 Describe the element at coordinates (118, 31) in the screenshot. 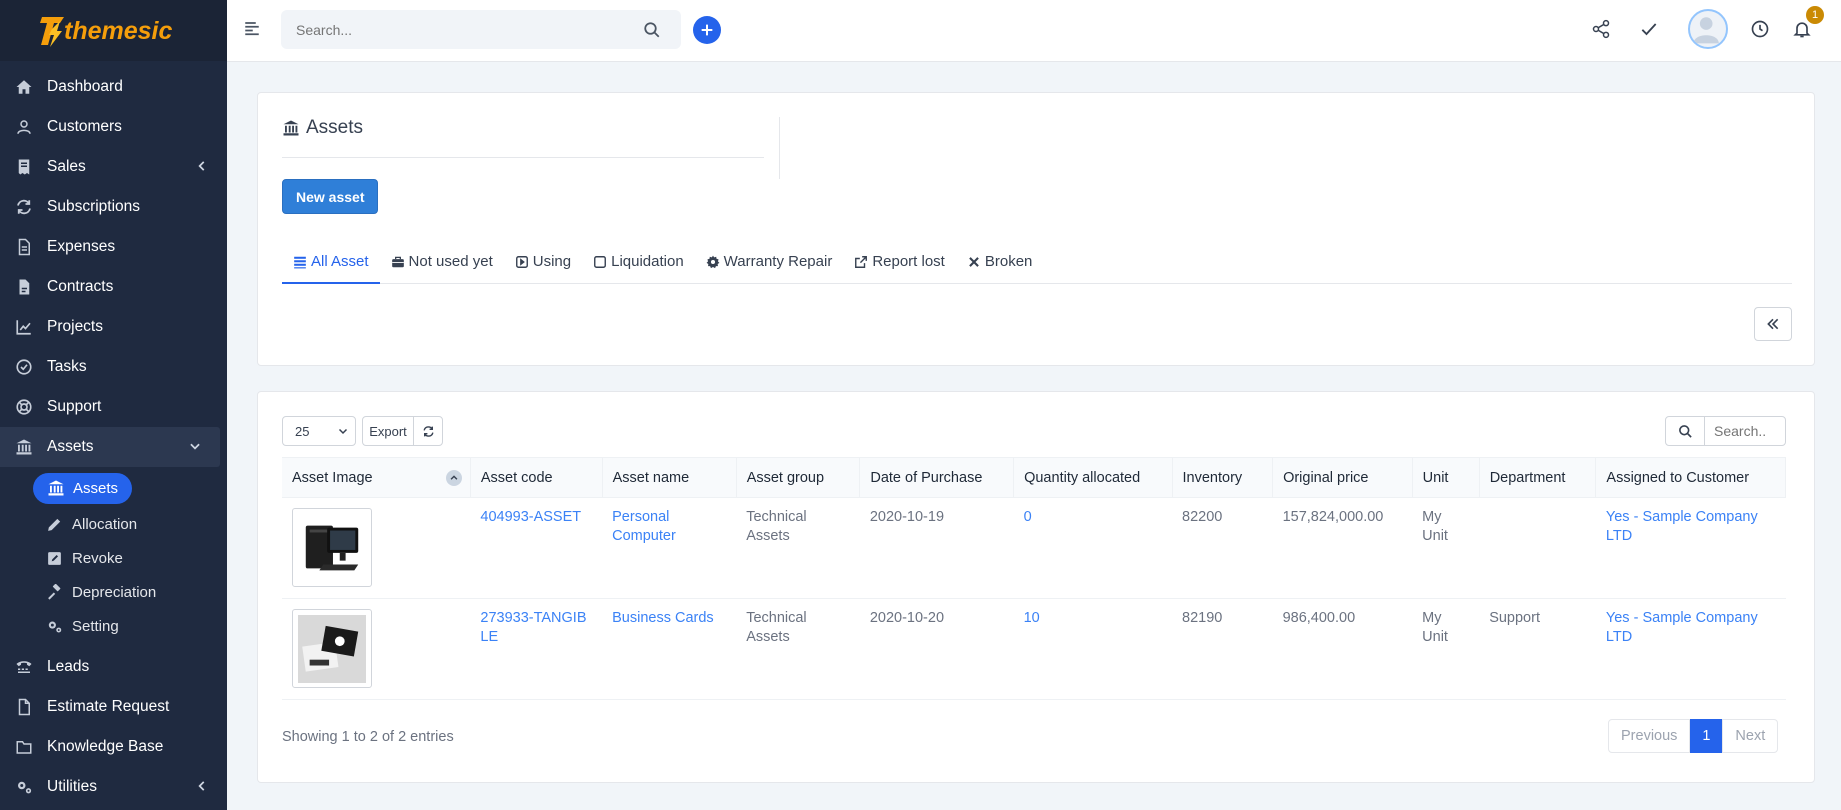

I see `svg-text: themesic` at that location.